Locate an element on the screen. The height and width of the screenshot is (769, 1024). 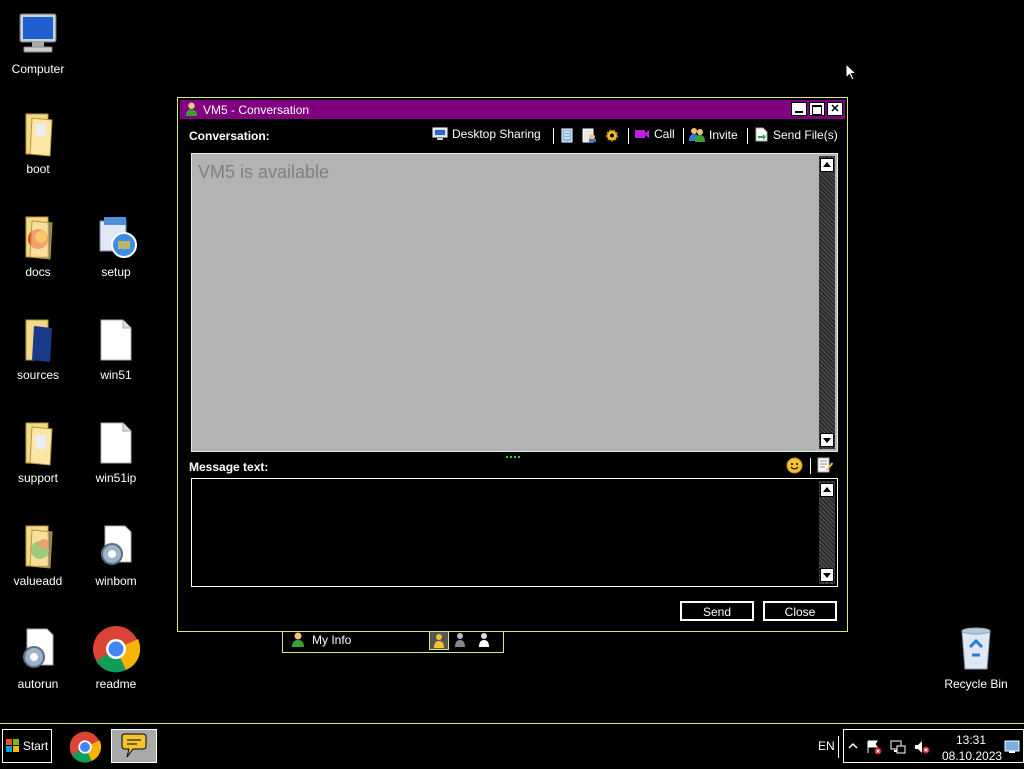
desktop-icon-support: support is located at coordinates (38, 452).